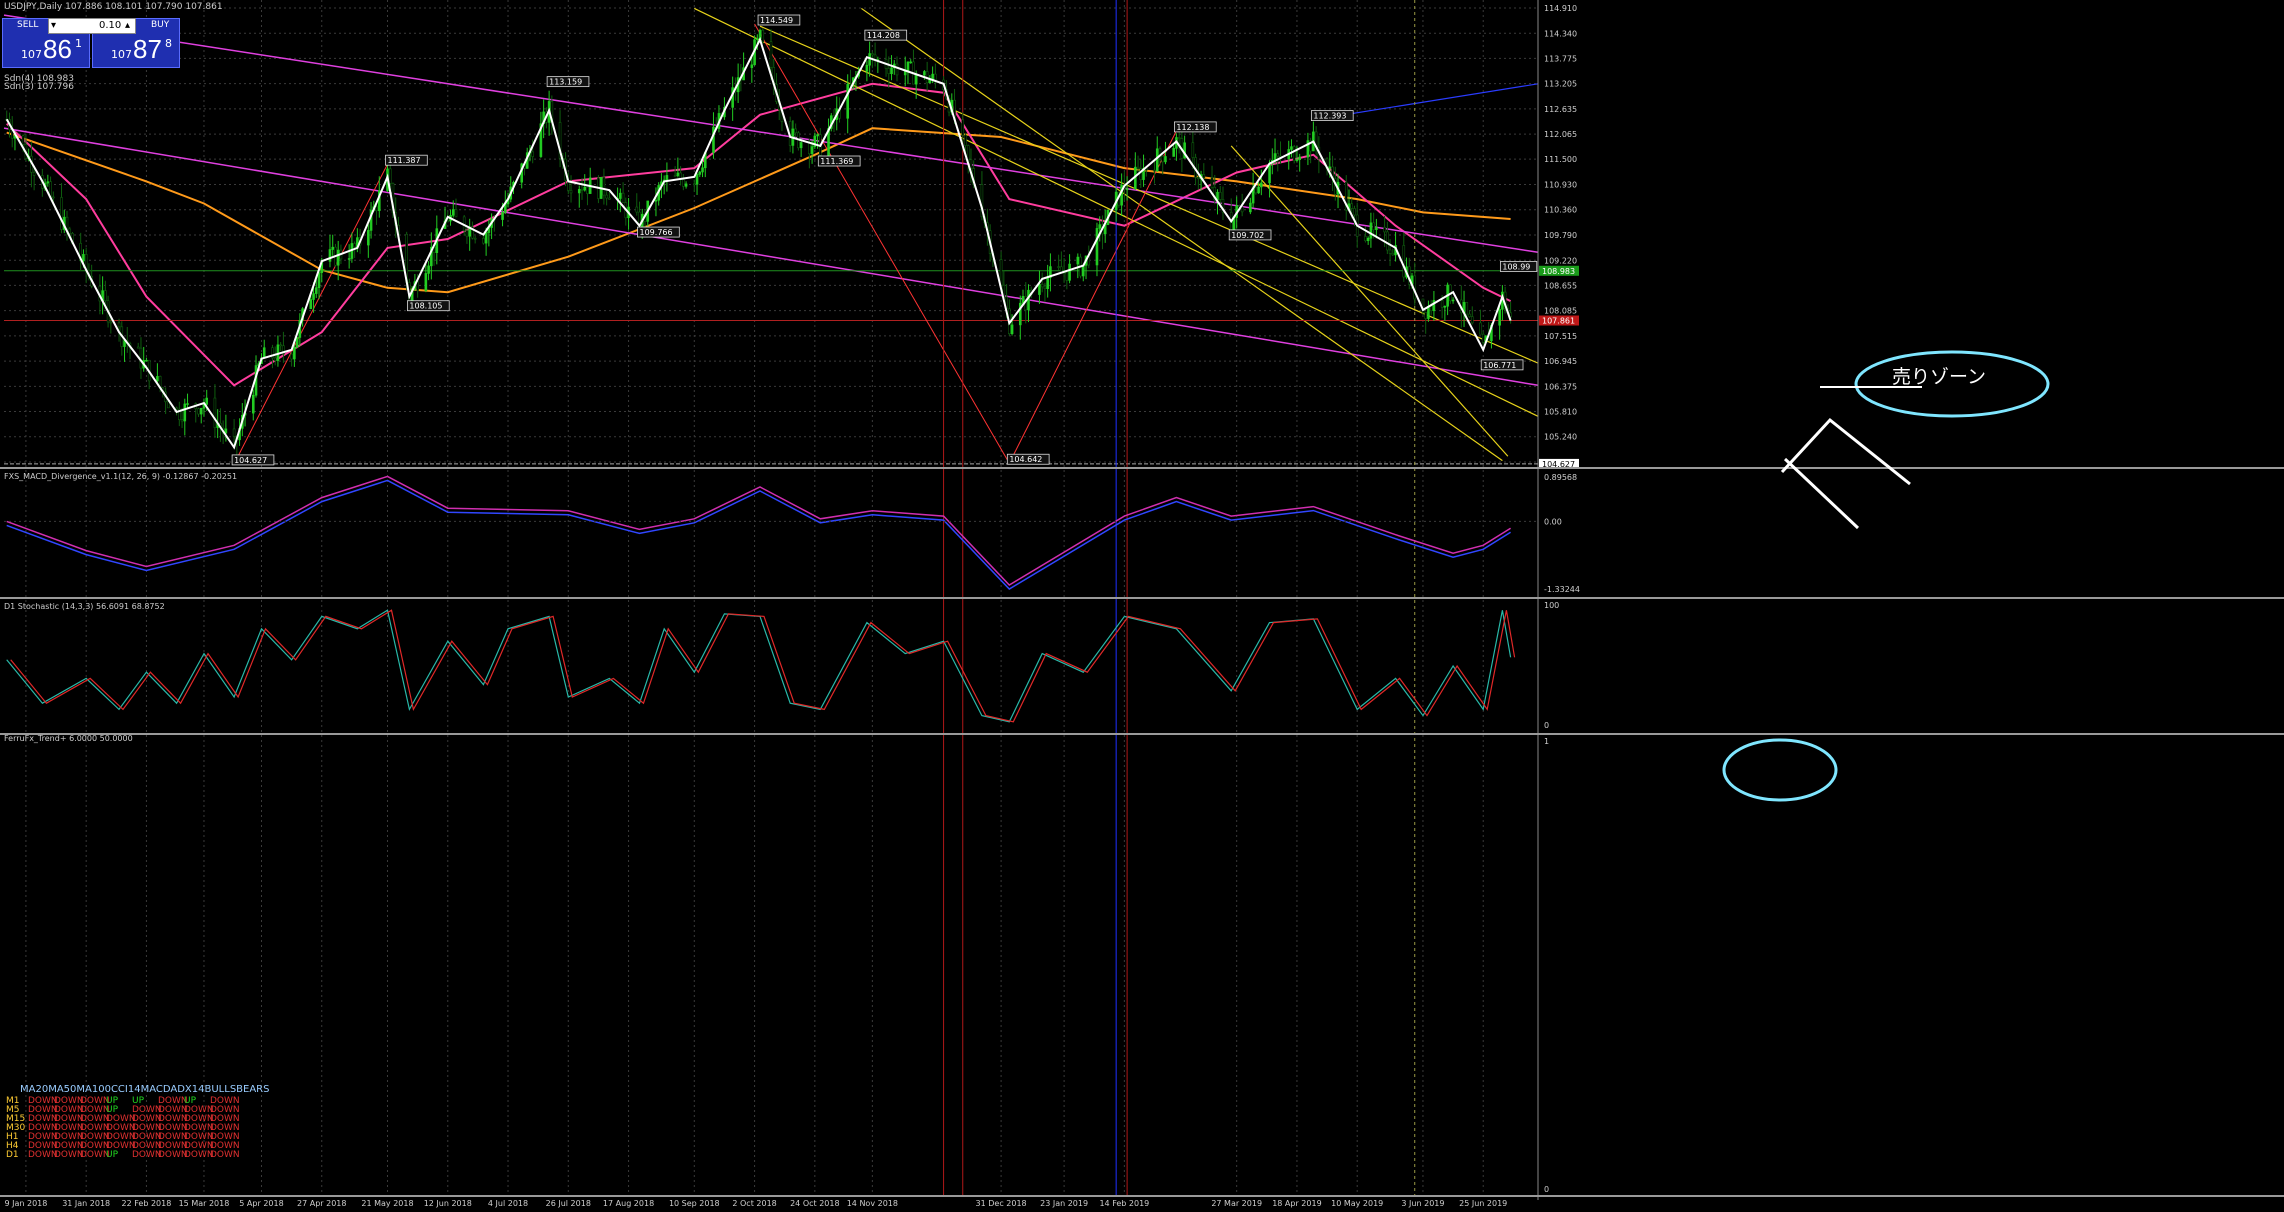 The height and width of the screenshot is (1212, 2284). I want to click on pivot-label: 109.766, so click(656, 232).